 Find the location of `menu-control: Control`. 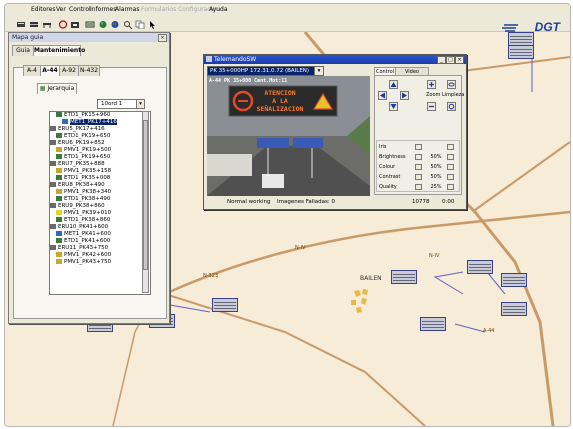

menu-control: Control is located at coordinates (80, 9).